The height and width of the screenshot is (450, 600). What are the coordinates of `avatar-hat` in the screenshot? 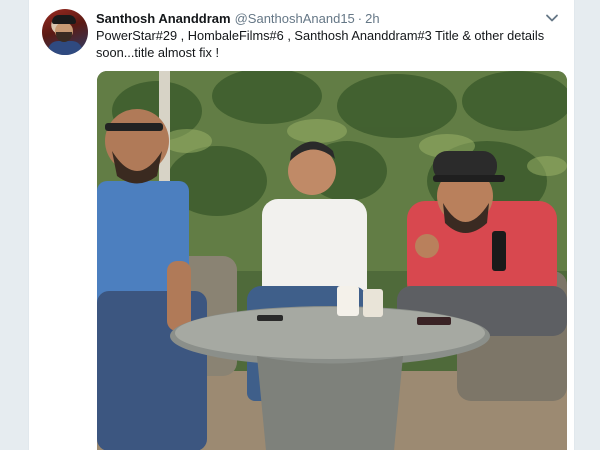 It's located at (64, 19).